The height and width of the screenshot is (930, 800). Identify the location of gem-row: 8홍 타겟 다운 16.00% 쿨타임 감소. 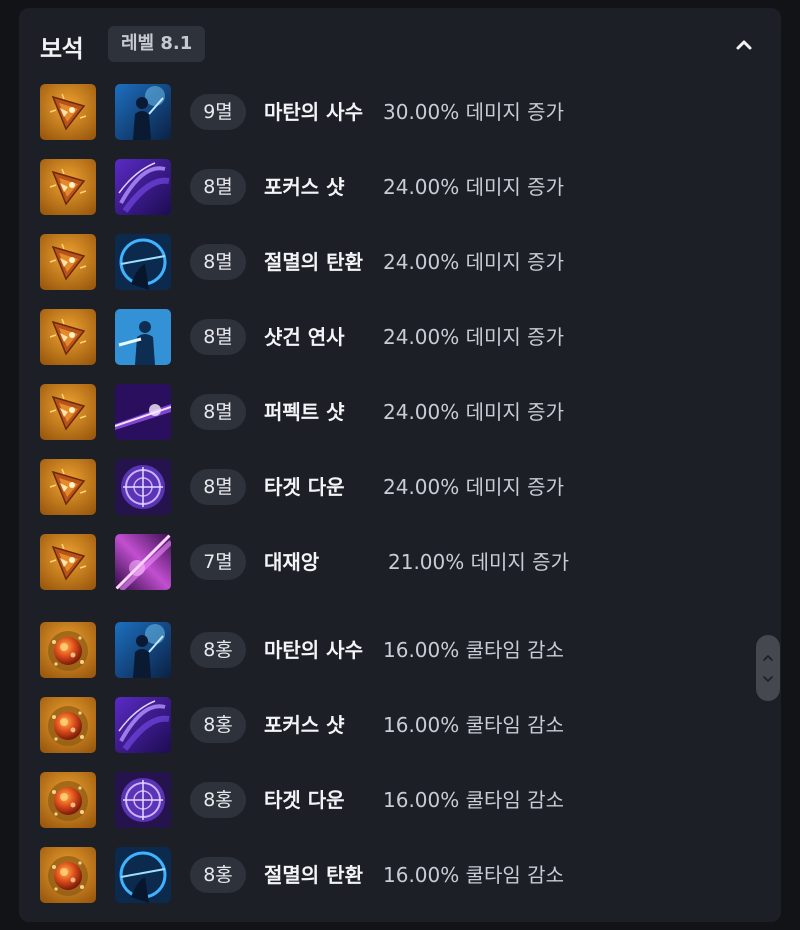
(400, 800).